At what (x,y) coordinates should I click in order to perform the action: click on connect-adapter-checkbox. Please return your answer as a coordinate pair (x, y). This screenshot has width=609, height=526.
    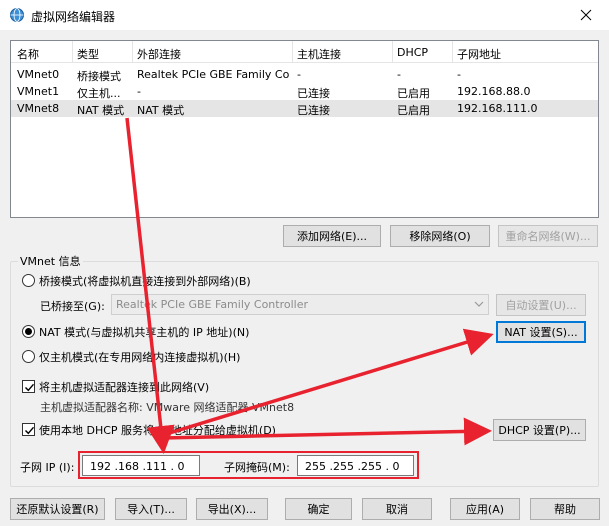
    Looking at the image, I should click on (28, 386).